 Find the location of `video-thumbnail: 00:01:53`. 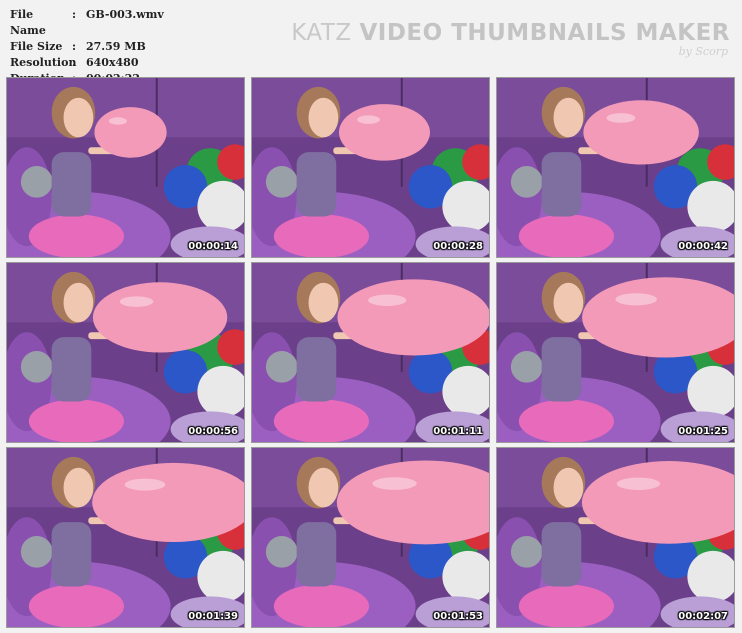

video-thumbnail: 00:01:53 is located at coordinates (370, 537).